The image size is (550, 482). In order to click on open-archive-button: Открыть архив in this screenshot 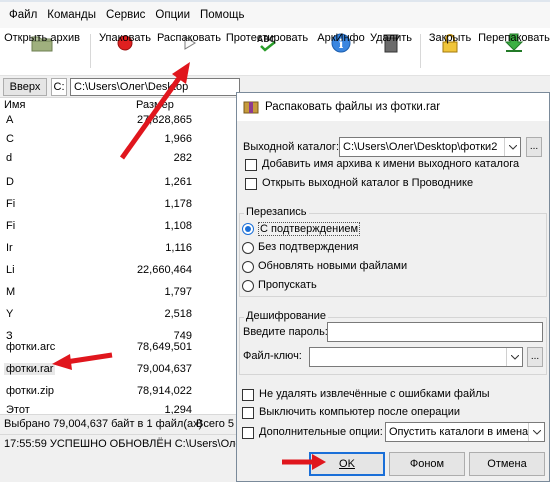, I will do `click(42, 52)`.